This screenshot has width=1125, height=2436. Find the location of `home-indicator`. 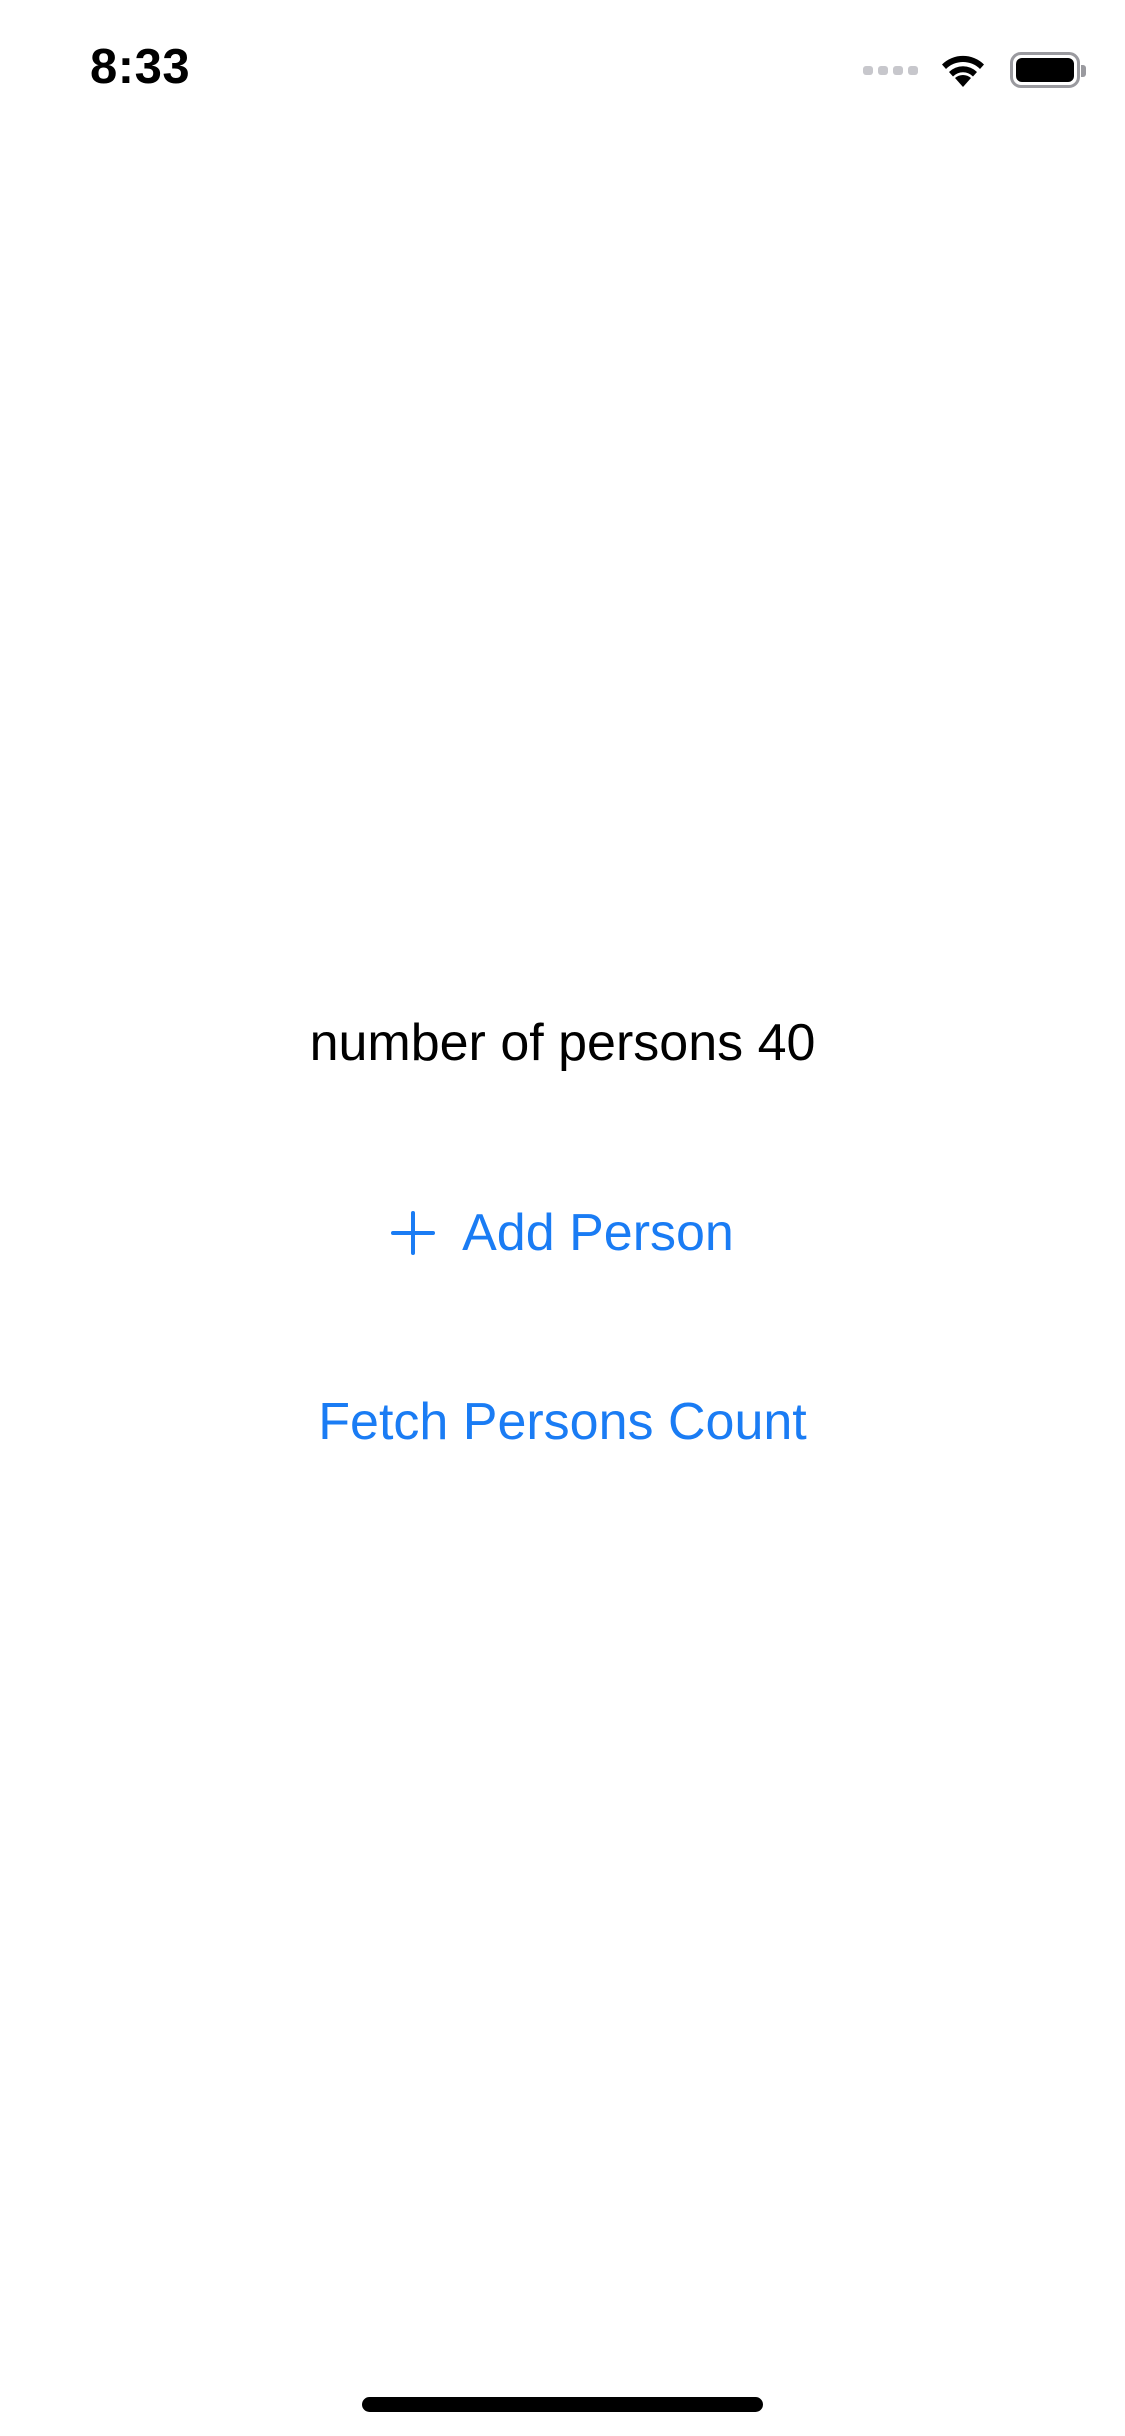

home-indicator is located at coordinates (562, 2404).